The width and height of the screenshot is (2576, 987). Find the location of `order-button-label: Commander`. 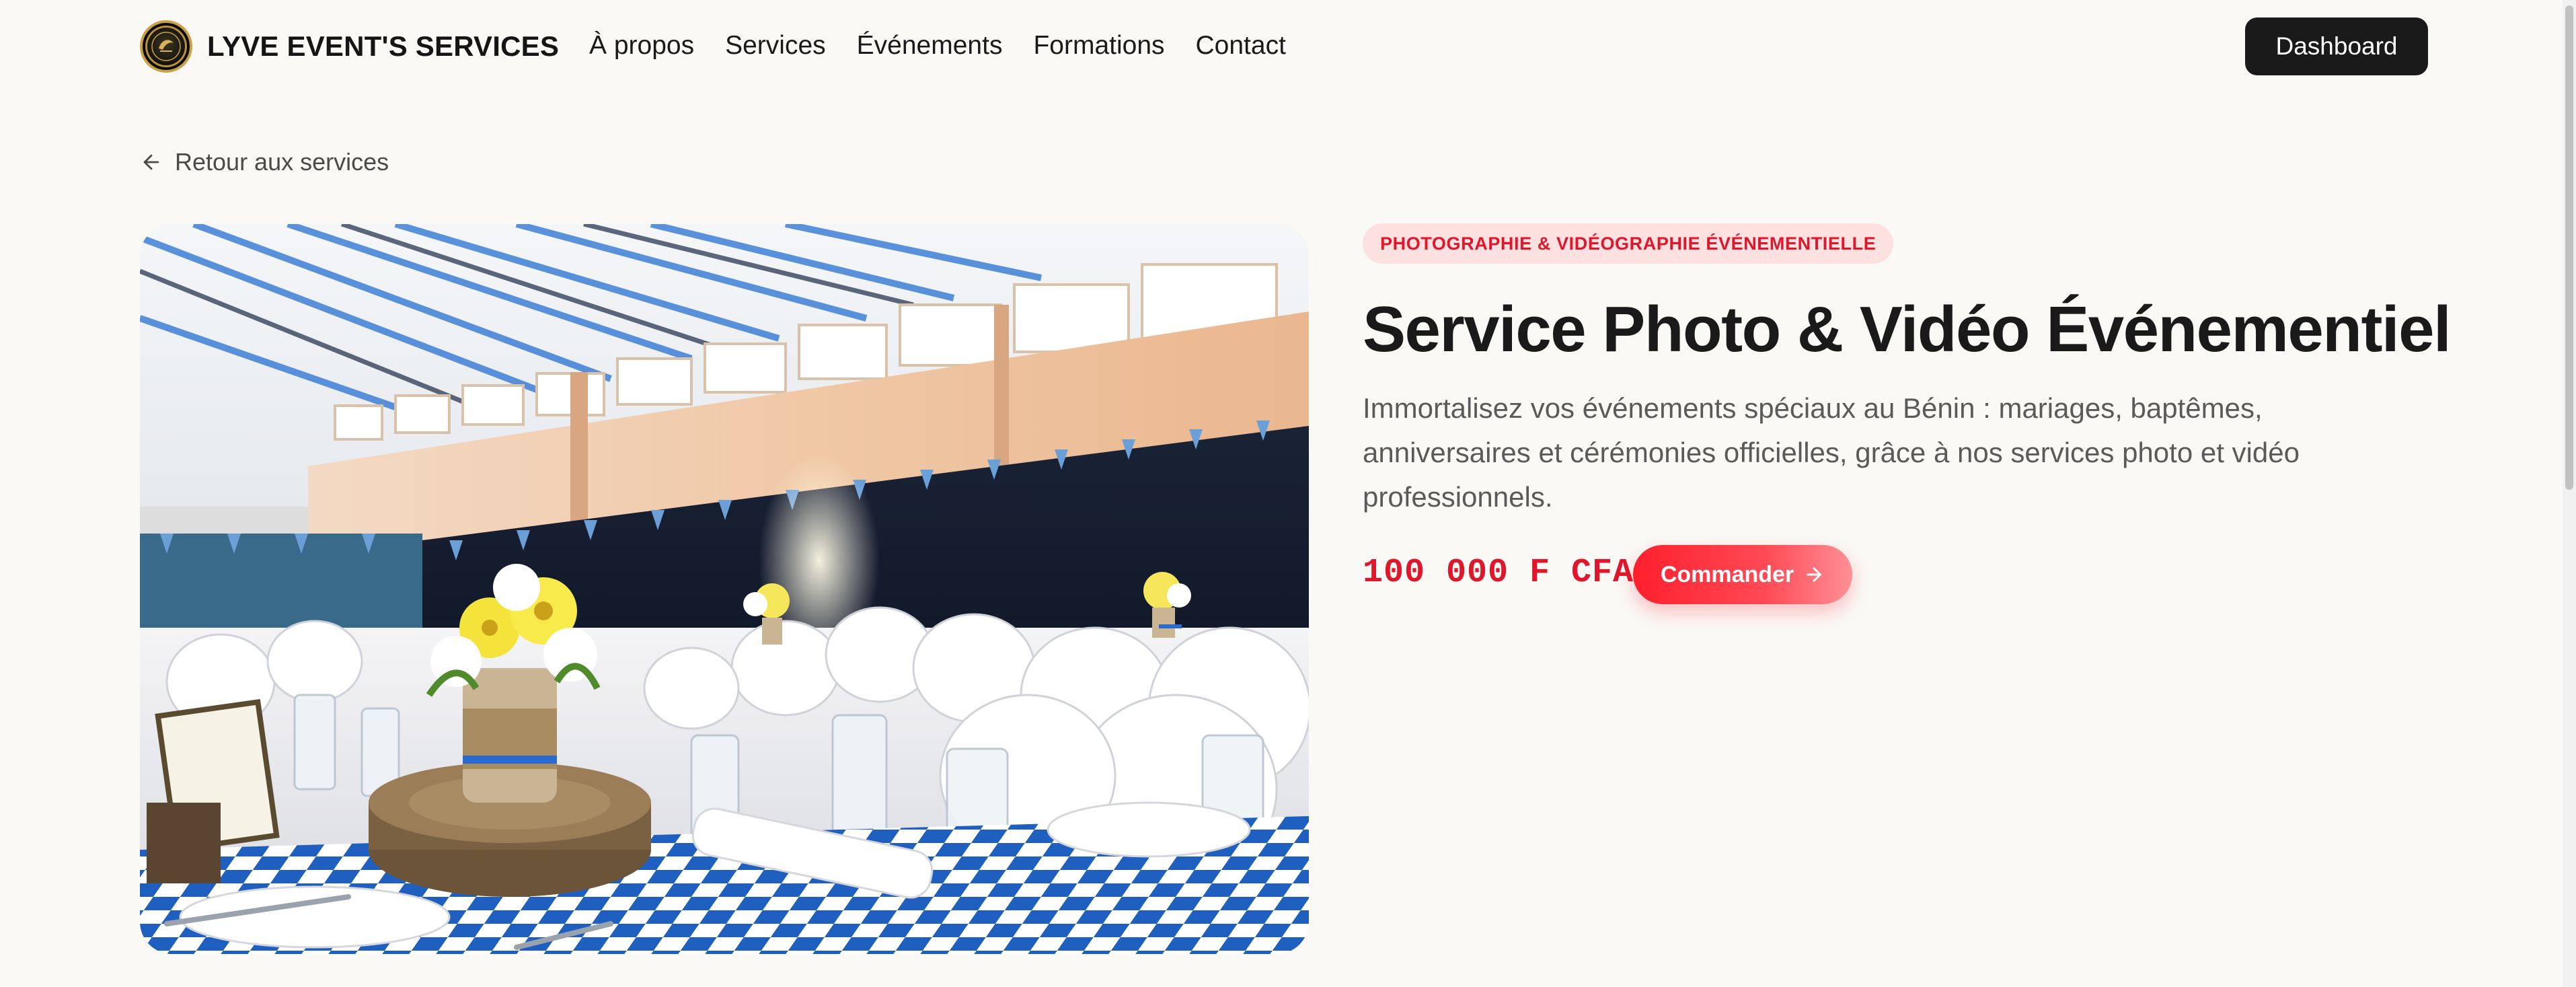

order-button-label: Commander is located at coordinates (1727, 574).